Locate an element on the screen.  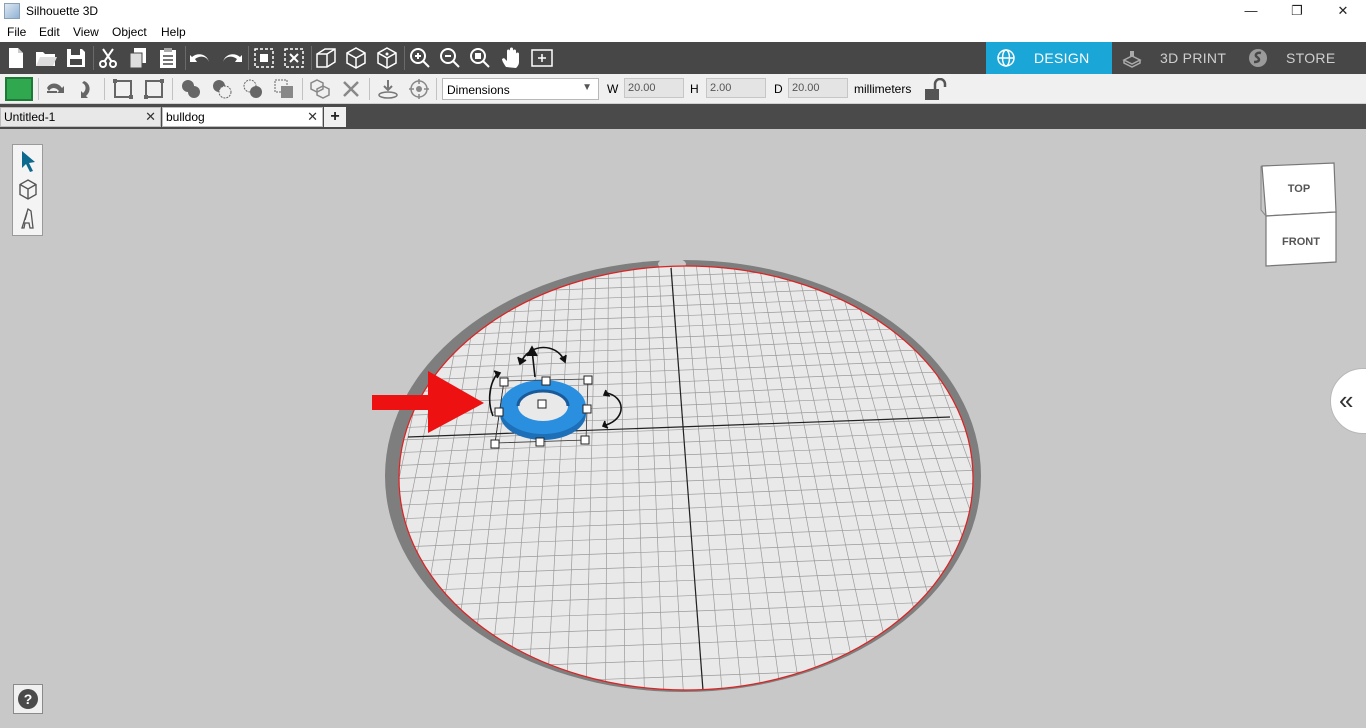
depth-label: D is located at coordinates (778, 89).